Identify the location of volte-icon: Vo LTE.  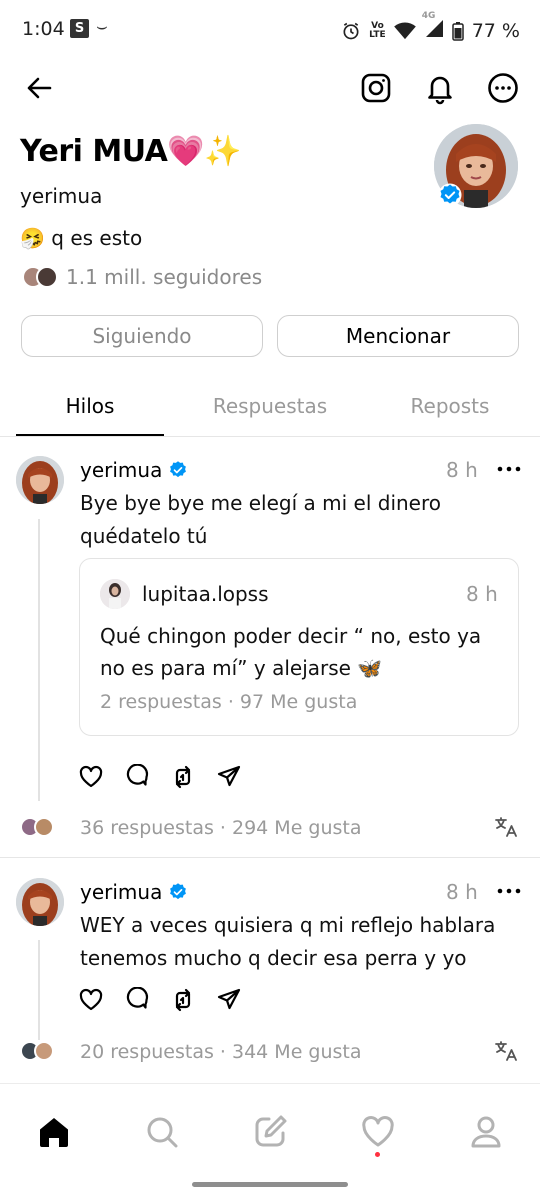
(377, 30).